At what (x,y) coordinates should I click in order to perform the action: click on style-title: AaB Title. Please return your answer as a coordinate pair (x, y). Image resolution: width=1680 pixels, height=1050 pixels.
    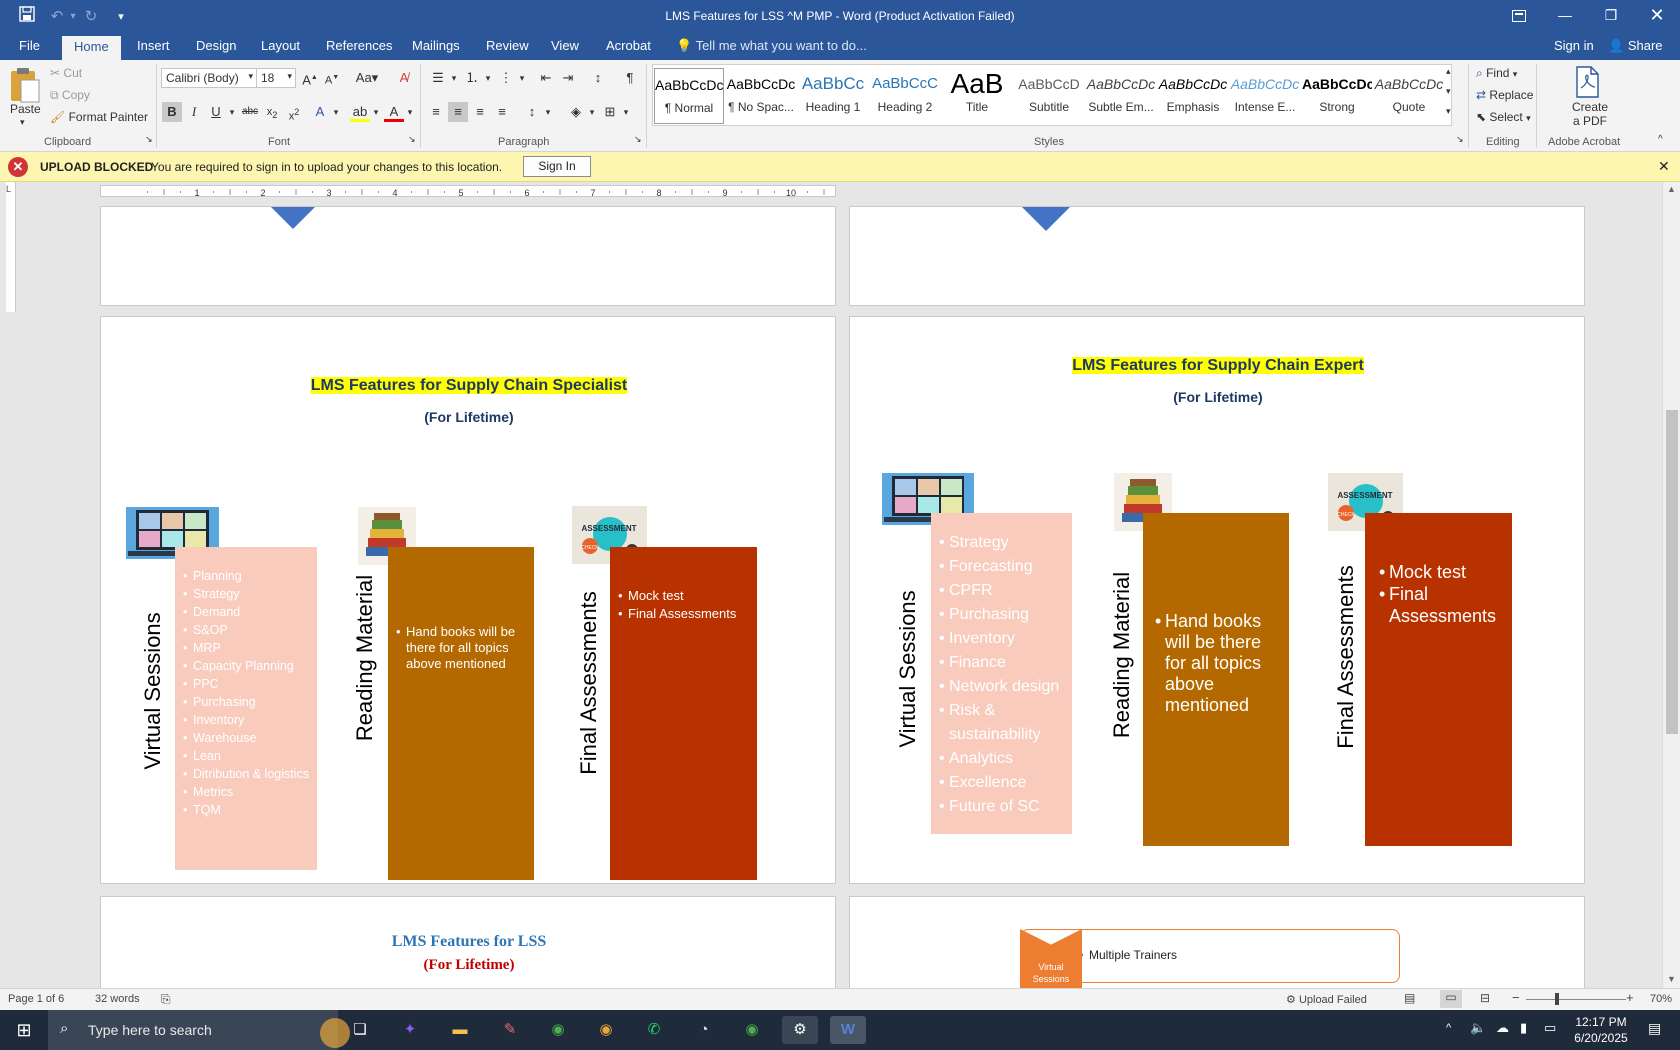
    Looking at the image, I should click on (977, 96).